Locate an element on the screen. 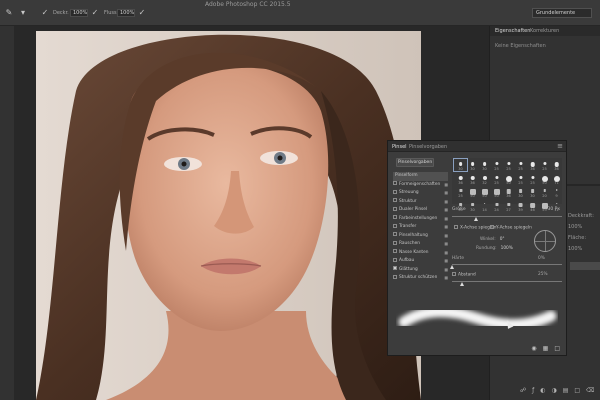  stroke-preview-graphic is located at coordinates (477, 318).